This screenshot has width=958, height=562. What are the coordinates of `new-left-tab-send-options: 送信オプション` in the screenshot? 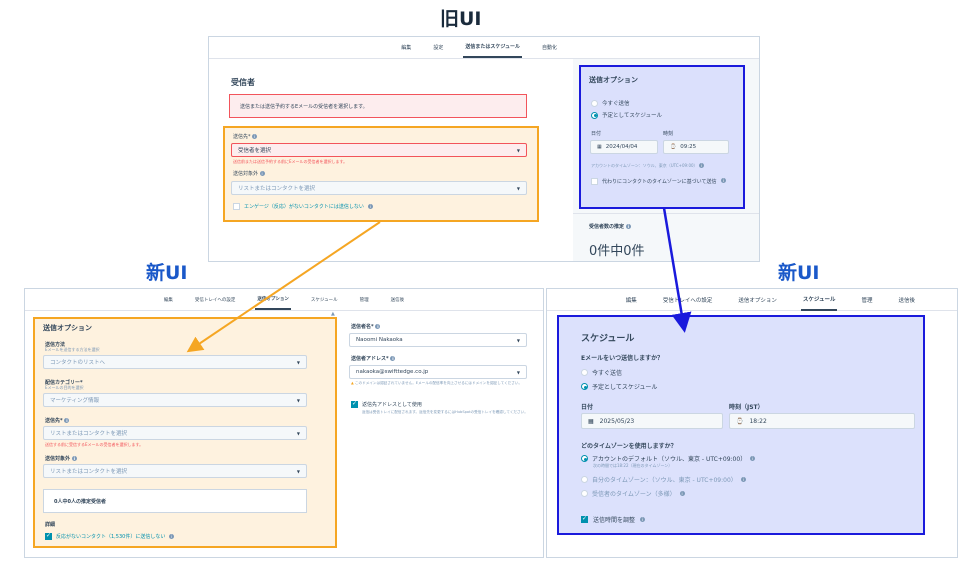 It's located at (273, 300).